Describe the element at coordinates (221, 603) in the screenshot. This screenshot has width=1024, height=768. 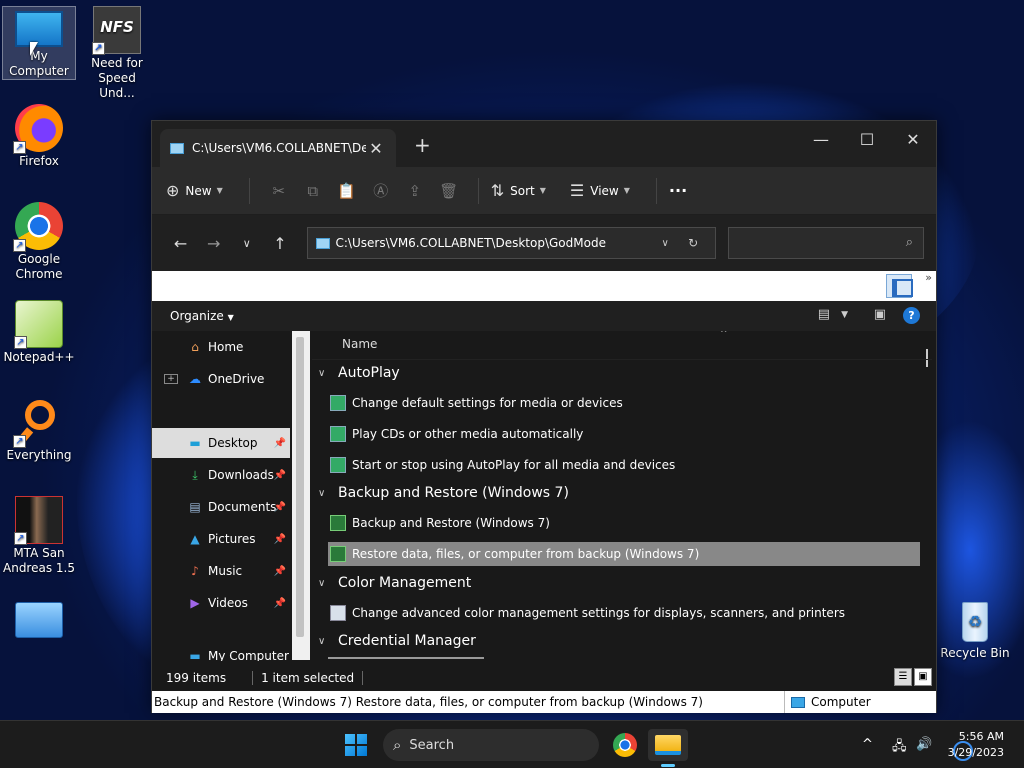
I see `nav-item-videos: ▶ Videos 📌` at that location.